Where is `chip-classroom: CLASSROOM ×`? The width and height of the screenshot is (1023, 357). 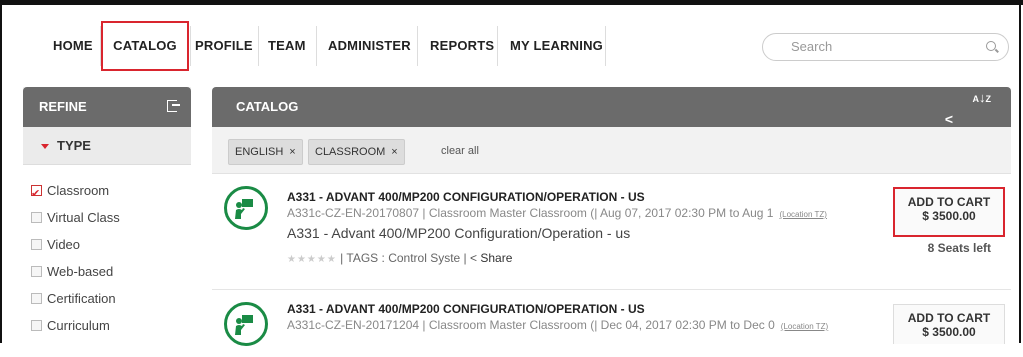 chip-classroom: CLASSROOM × is located at coordinates (356, 152).